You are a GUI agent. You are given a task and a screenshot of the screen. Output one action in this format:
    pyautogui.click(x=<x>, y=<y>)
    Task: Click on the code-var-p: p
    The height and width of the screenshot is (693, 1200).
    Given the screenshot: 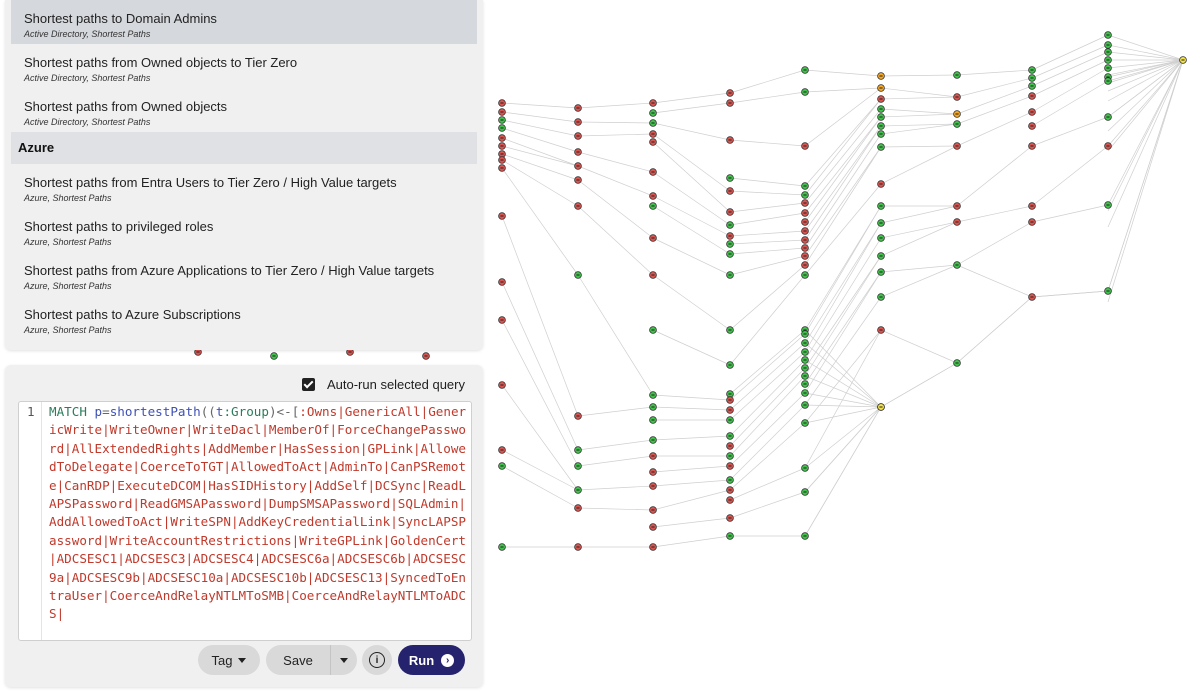 What is the action you would take?
    pyautogui.click(x=98, y=411)
    